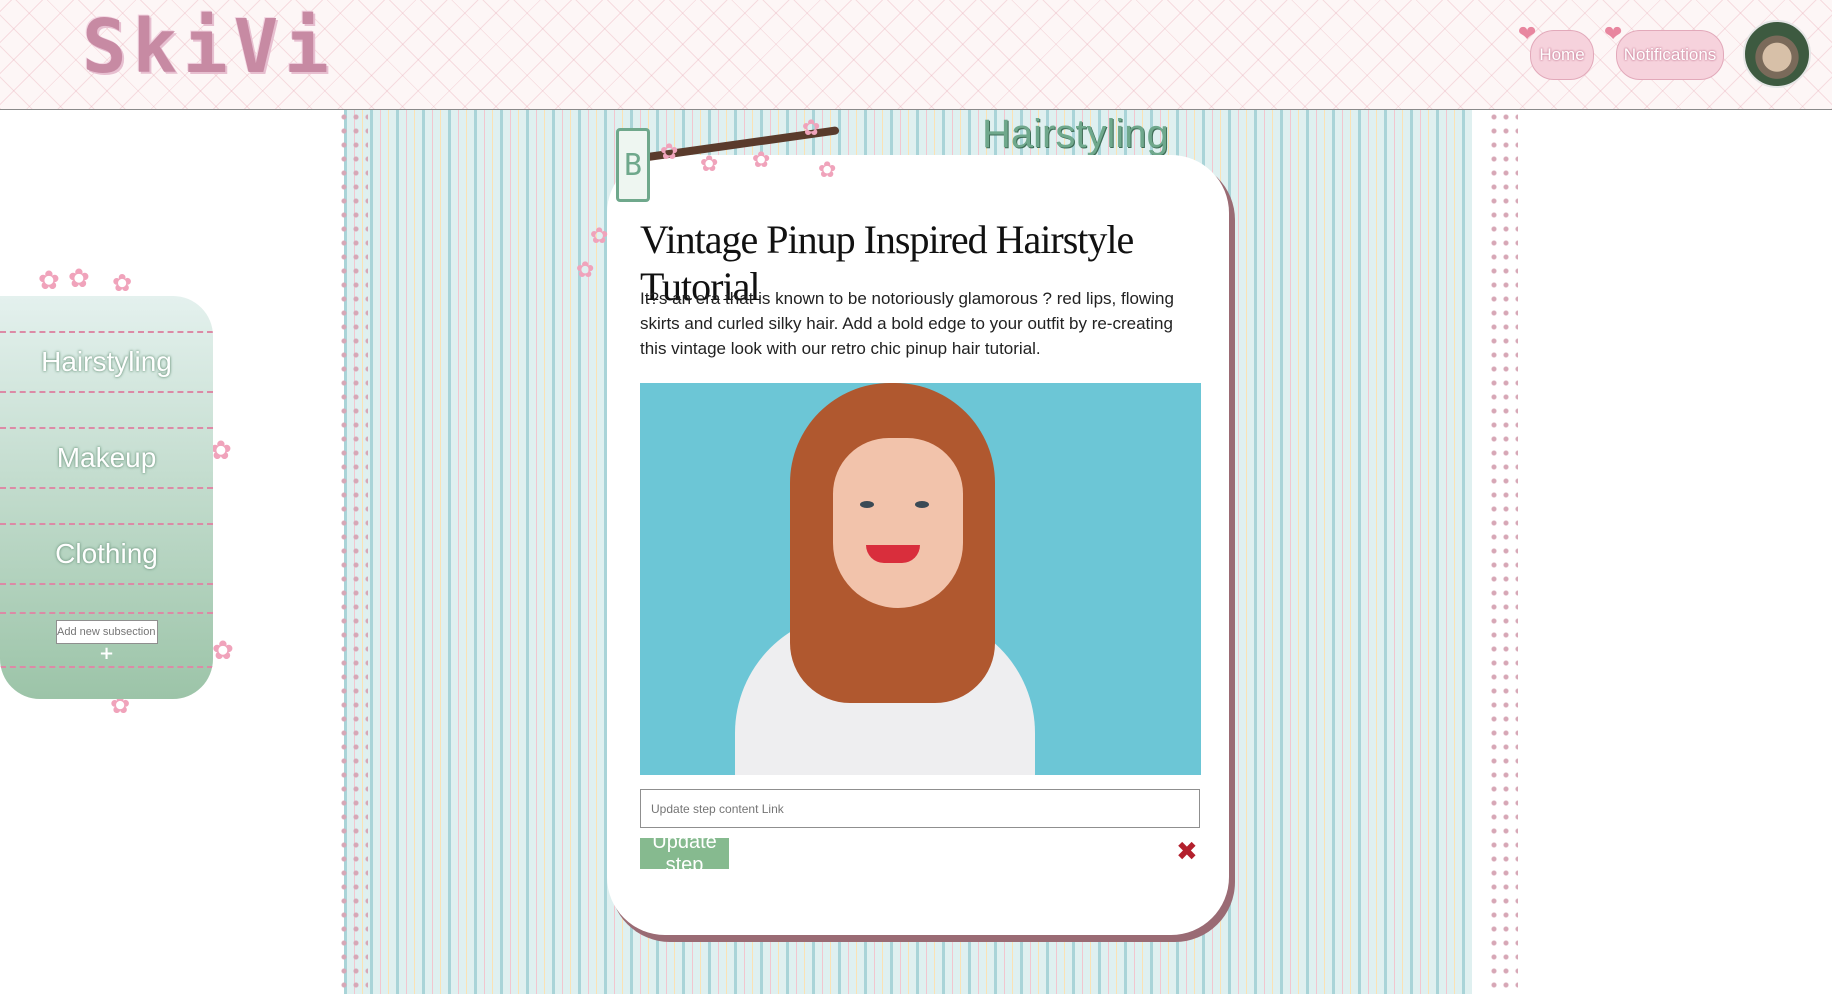 This screenshot has height=994, width=1832. What do you see at coordinates (633, 165) in the screenshot?
I see `bookmark-icon: B` at bounding box center [633, 165].